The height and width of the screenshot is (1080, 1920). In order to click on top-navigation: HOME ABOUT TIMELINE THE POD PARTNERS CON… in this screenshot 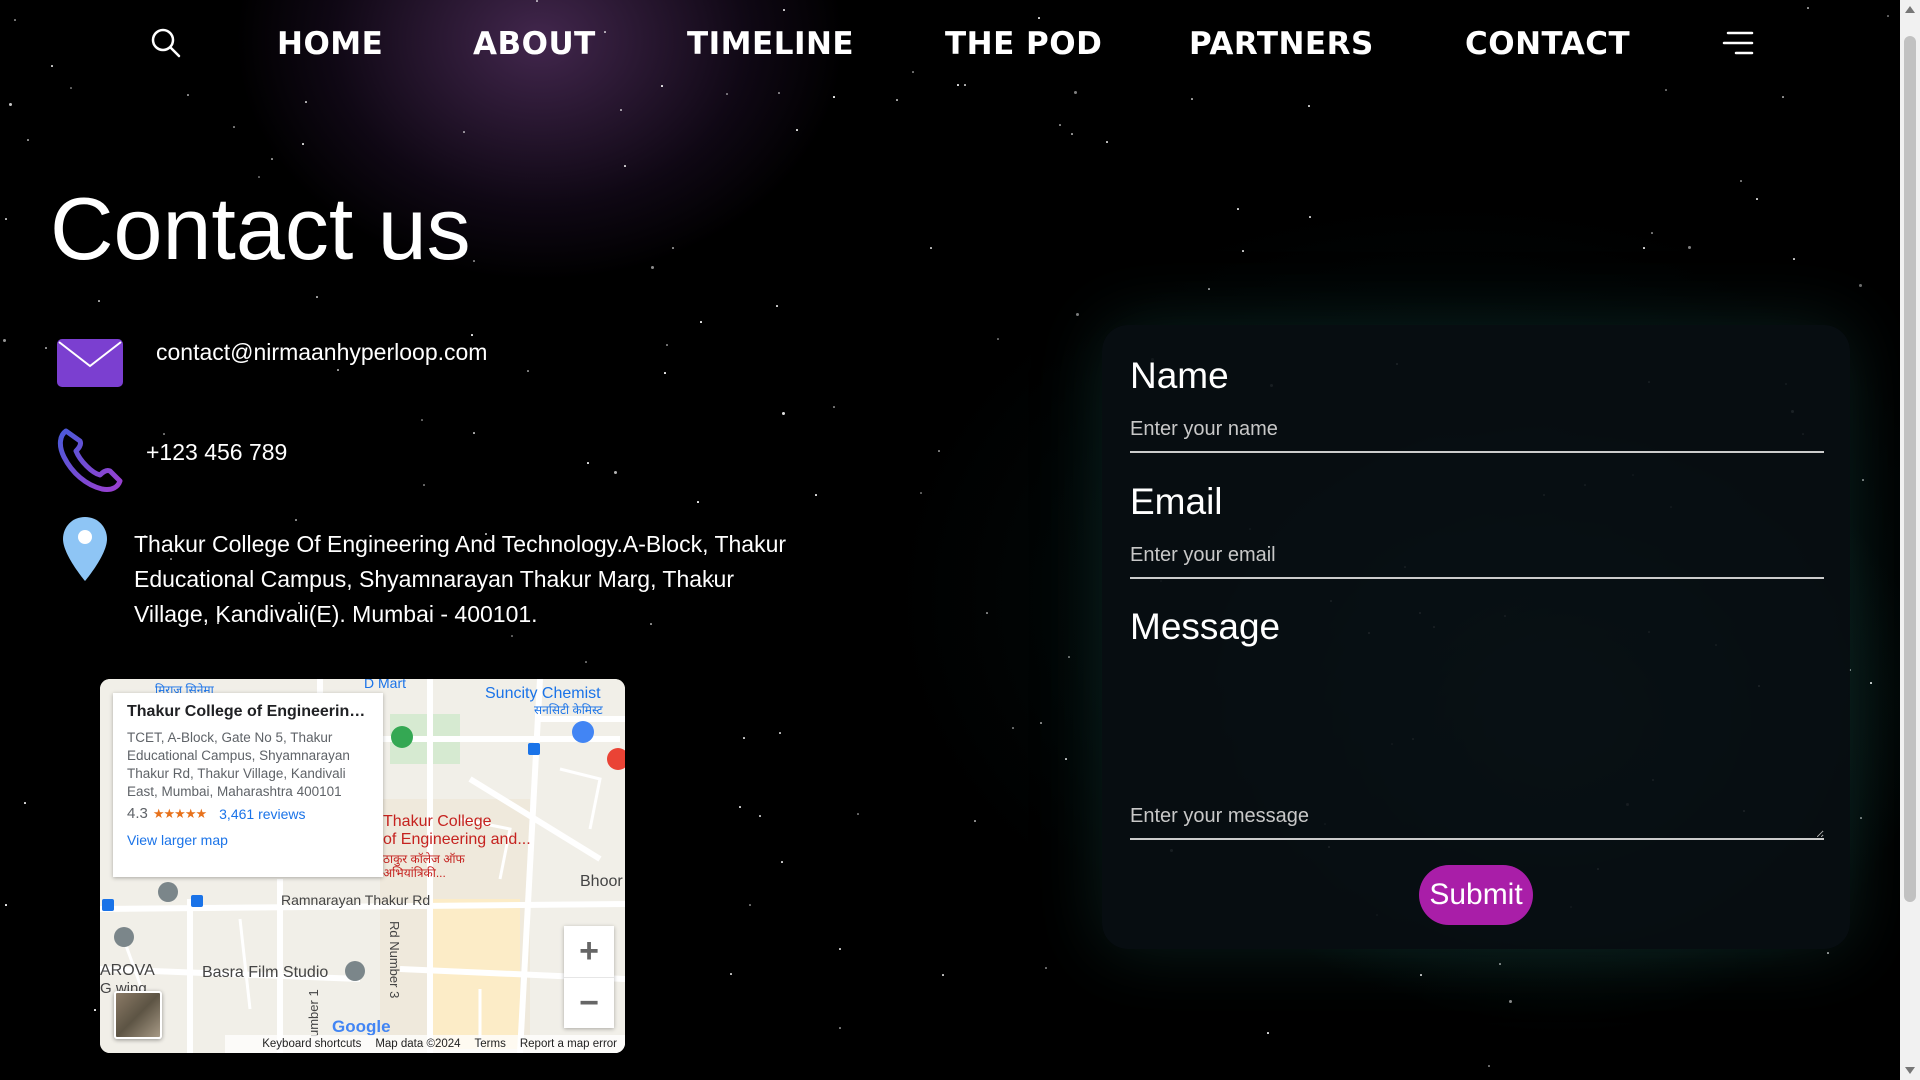, I will do `click(950, 45)`.